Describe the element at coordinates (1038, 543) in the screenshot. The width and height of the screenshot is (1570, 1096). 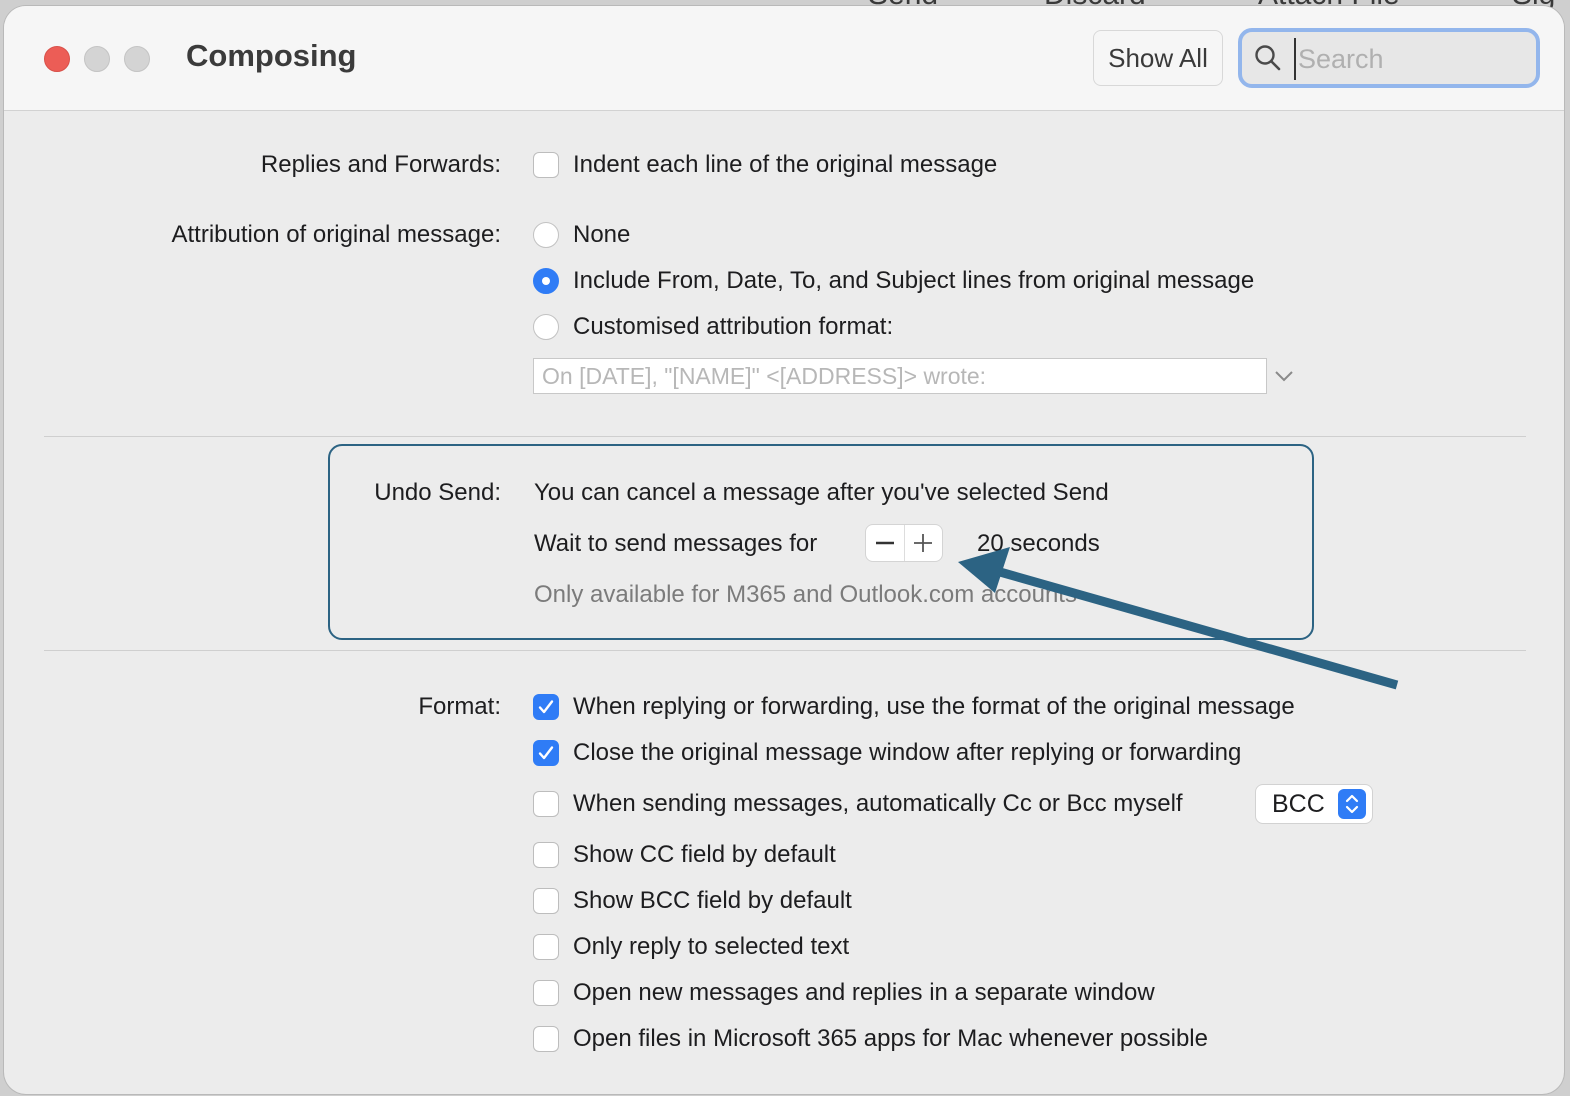
I see `wait-time-value: 20 seconds` at that location.